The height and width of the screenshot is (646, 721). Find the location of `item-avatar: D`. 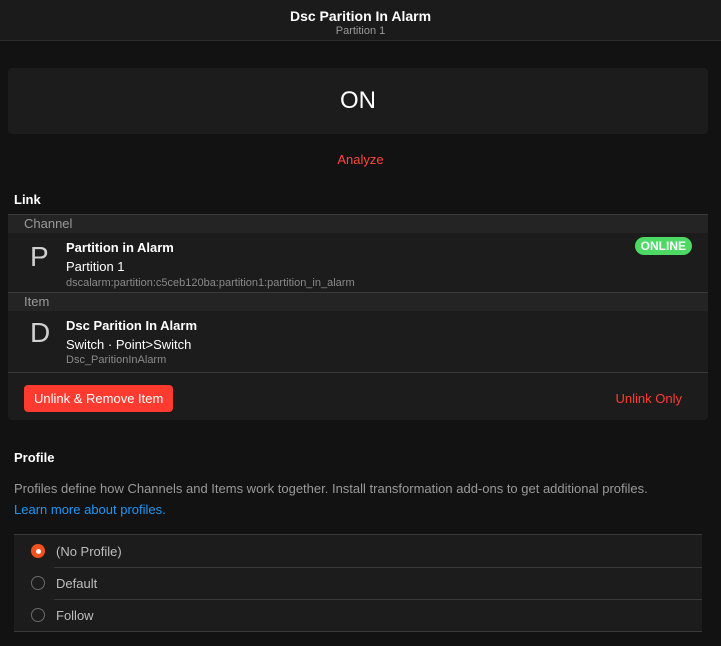

item-avatar: D is located at coordinates (40, 332).